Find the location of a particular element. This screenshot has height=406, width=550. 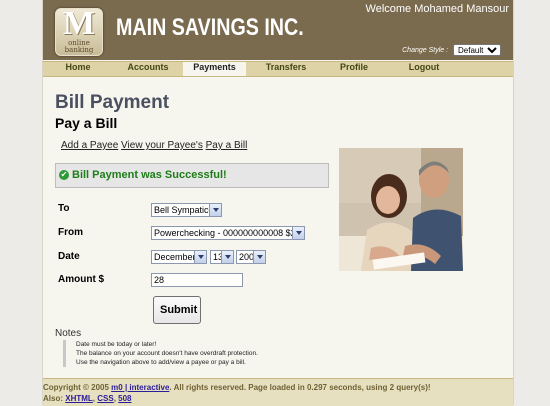

copyright-prefix: Copyright © 2005 is located at coordinates (76, 387).